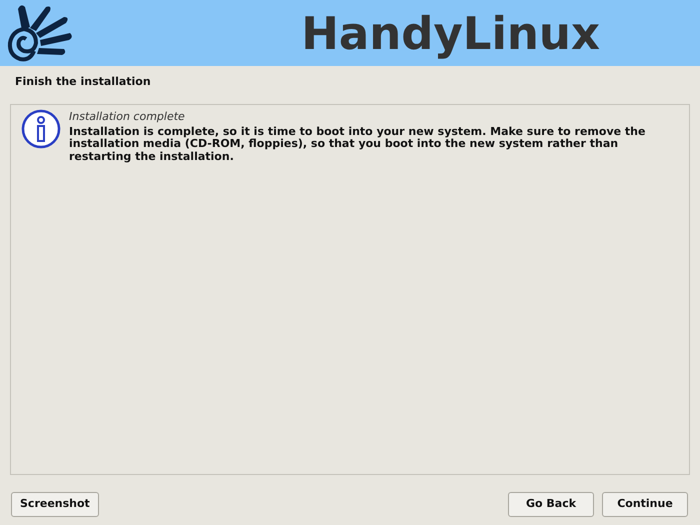  I want to click on message-text: Installation is complete, so it is time to boot into your new system. Make sure to remove the installation media (CD-ROM, floppies), so that you boot into the new system rather than restarting the installation., so click(357, 145).